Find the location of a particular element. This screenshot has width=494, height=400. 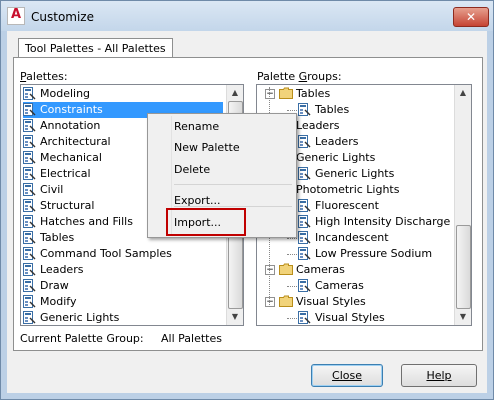

tree-node-label: Fluorescent is located at coordinates (347, 205).